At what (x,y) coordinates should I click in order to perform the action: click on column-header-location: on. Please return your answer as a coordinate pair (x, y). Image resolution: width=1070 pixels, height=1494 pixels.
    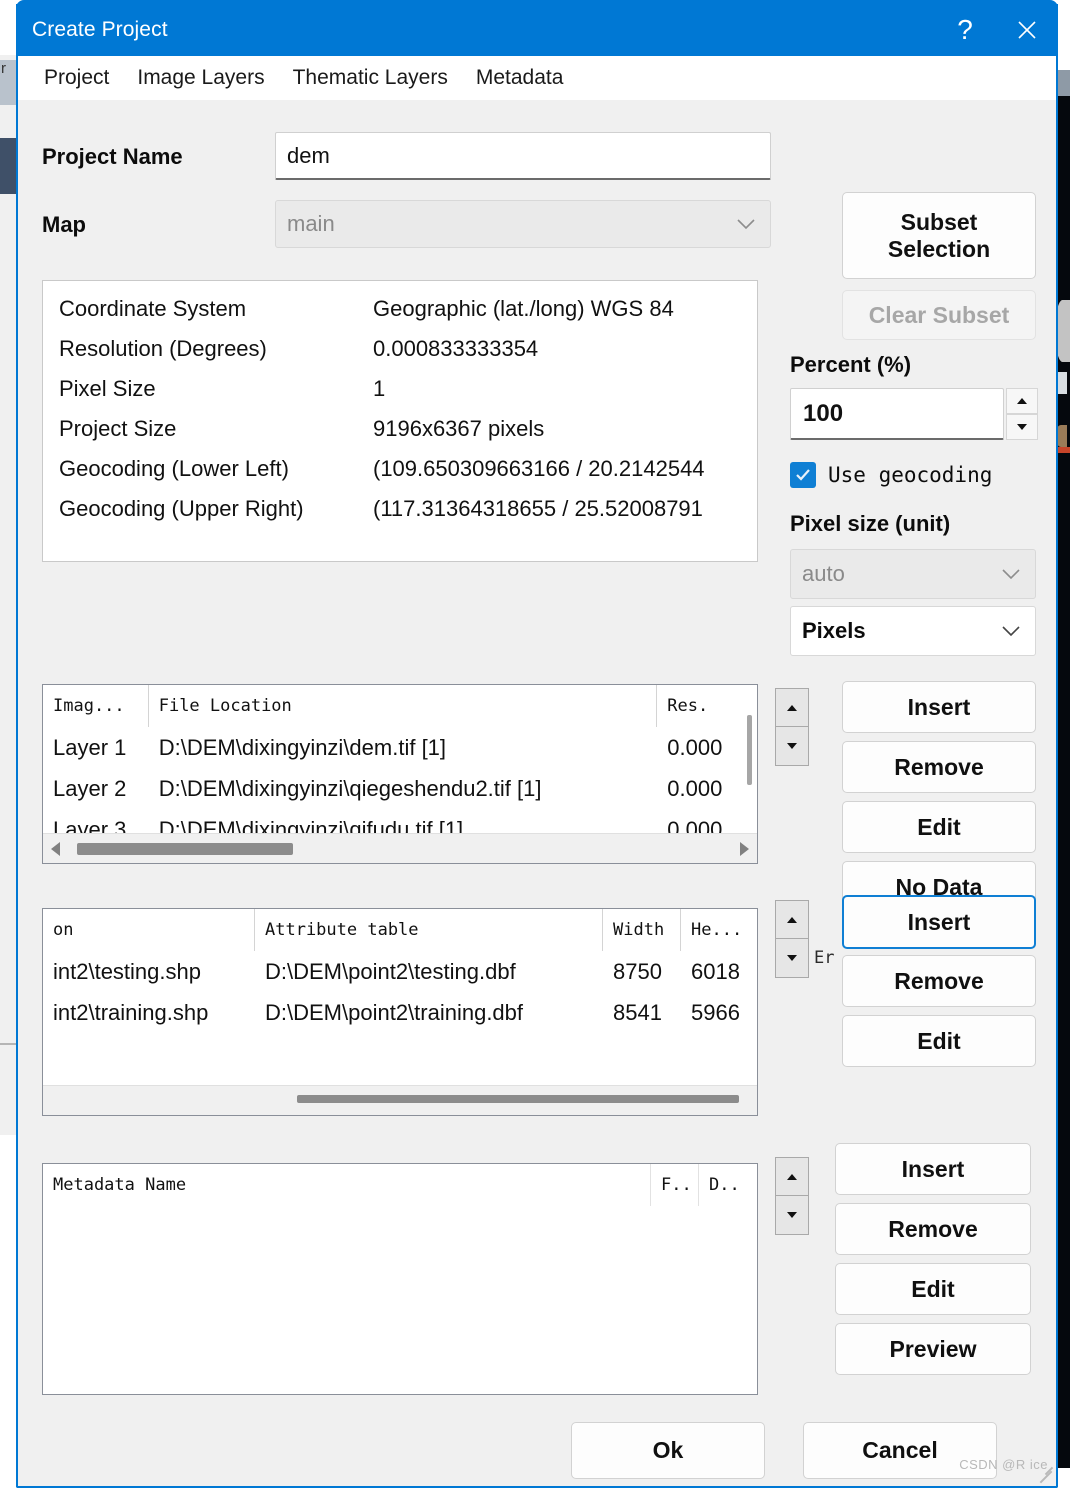
    Looking at the image, I should click on (149, 930).